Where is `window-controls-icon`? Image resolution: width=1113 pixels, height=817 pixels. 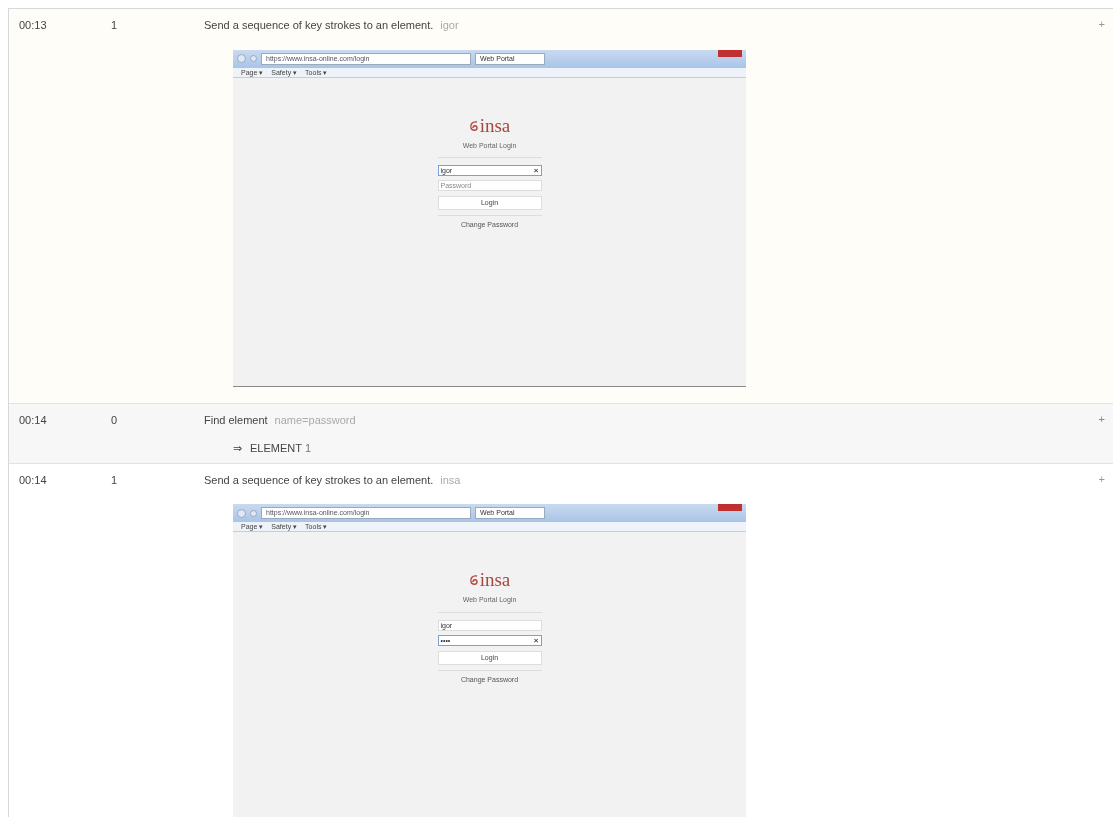 window-controls-icon is located at coordinates (730, 53).